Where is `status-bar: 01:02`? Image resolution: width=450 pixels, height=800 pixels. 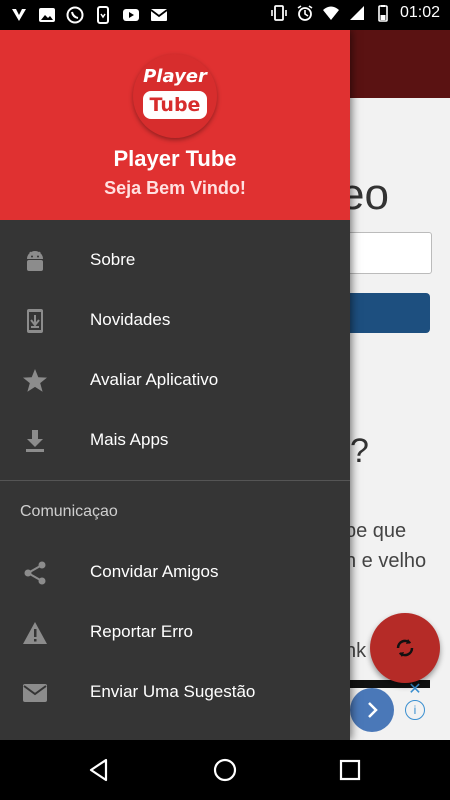
status-bar: 01:02 is located at coordinates (225, 15).